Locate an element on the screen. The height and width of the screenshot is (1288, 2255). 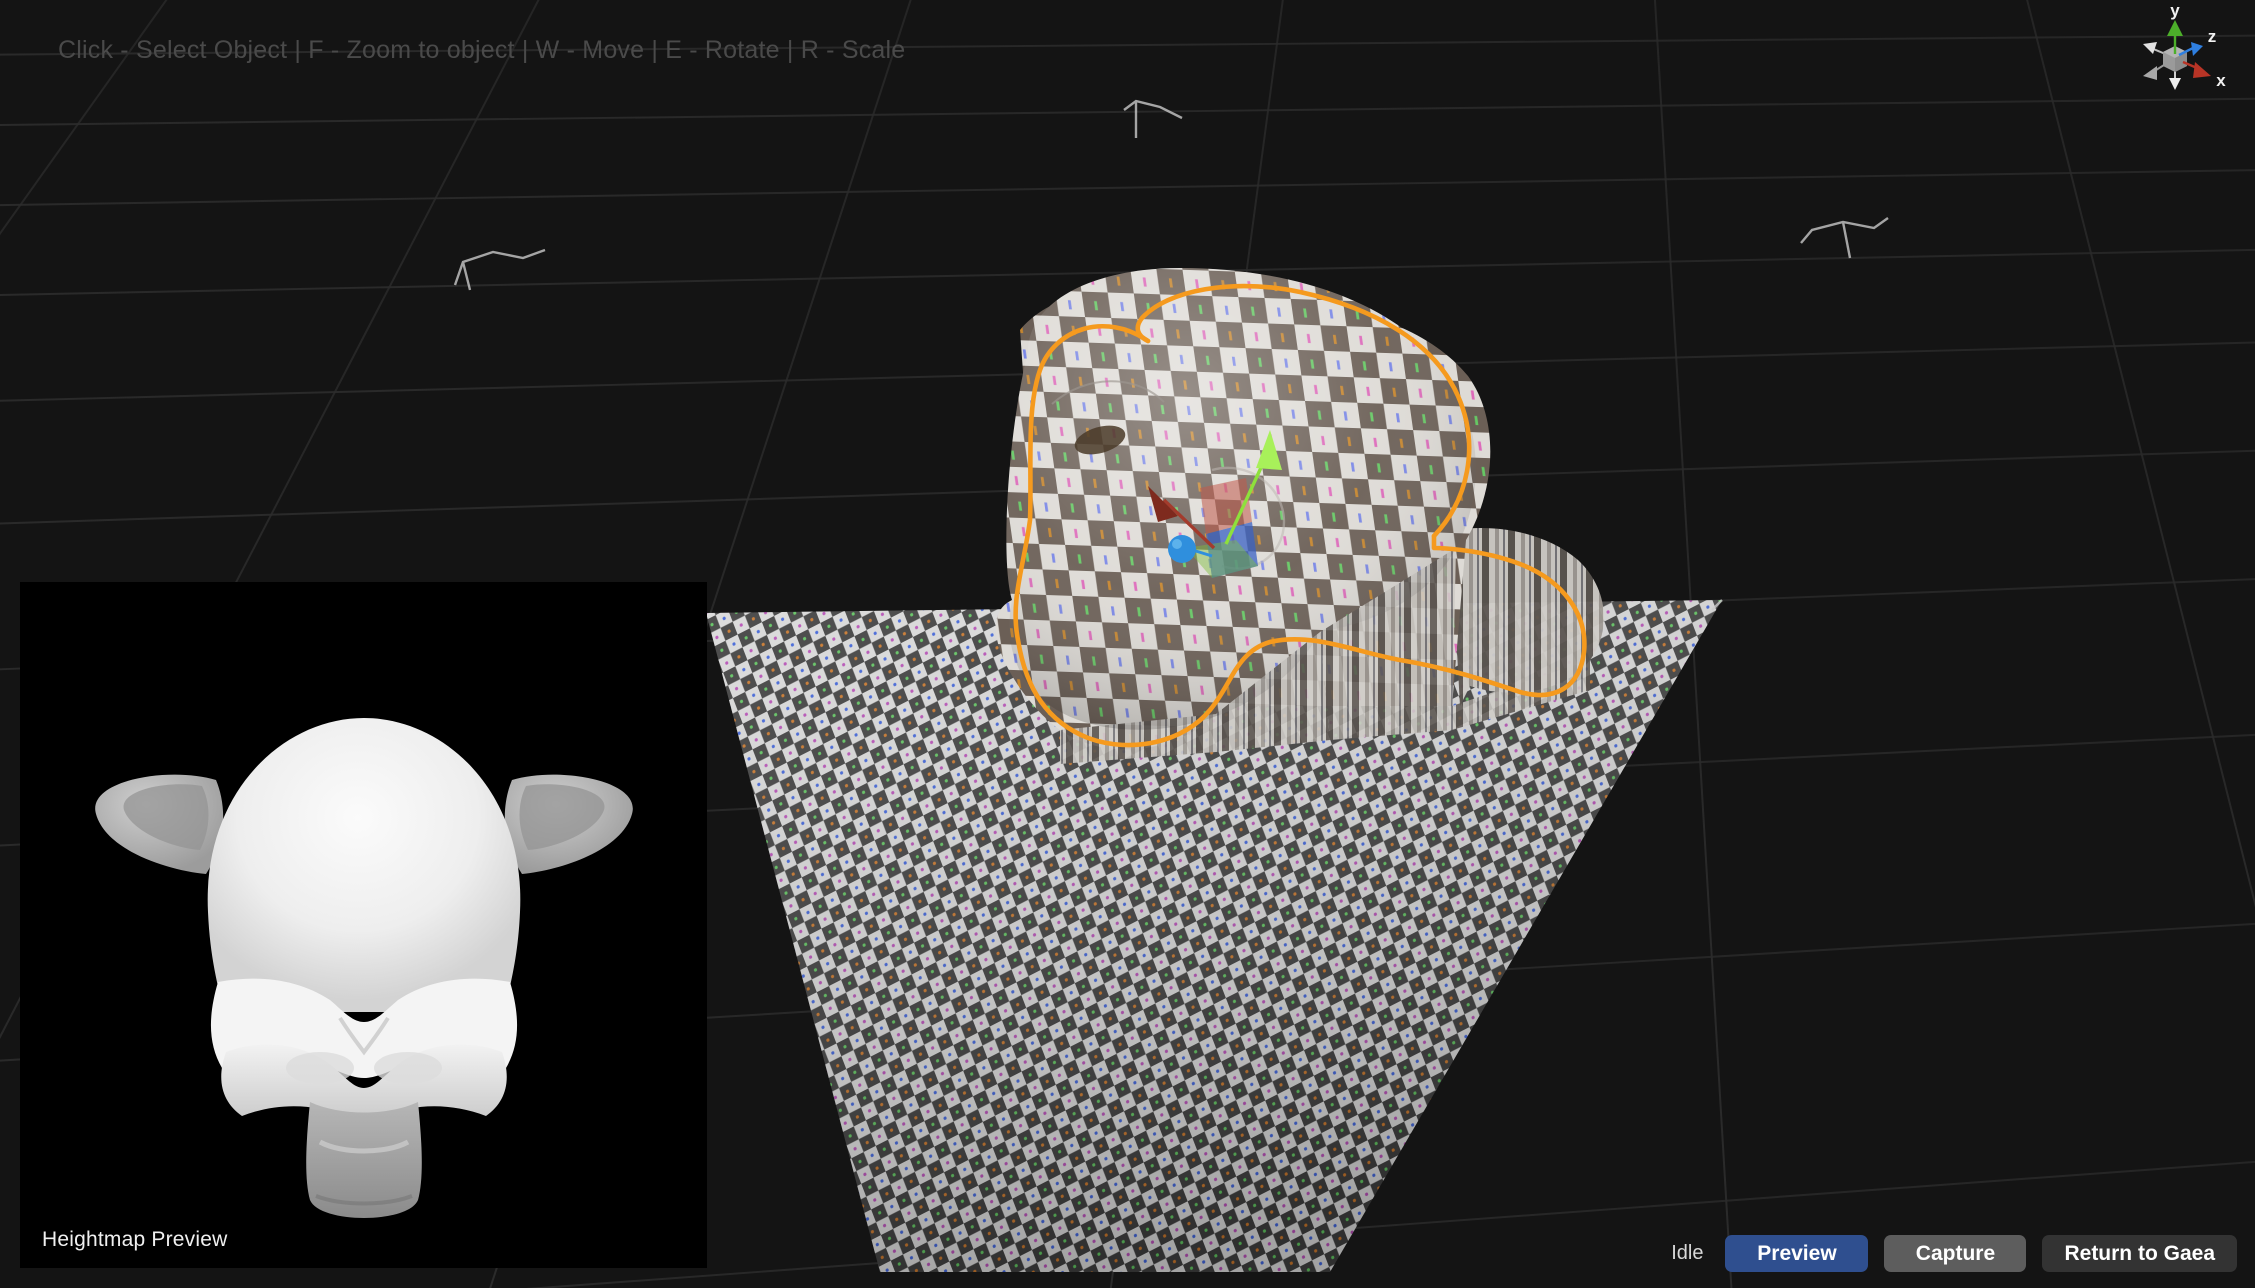
preview-button: Preview is located at coordinates (1797, 1253).